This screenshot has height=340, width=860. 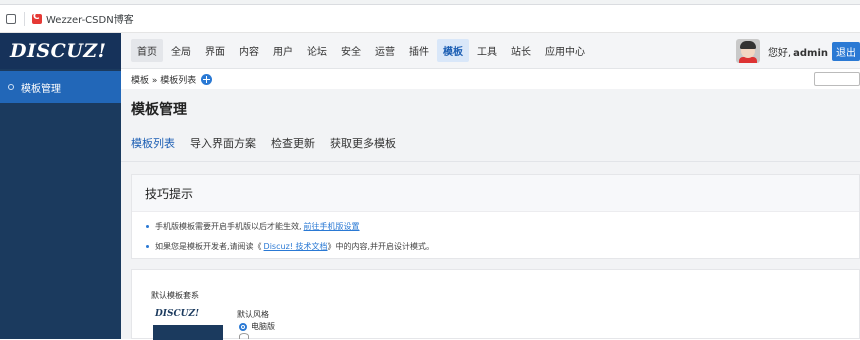 What do you see at coordinates (249, 50) in the screenshot?
I see `nav-content: 内容` at bounding box center [249, 50].